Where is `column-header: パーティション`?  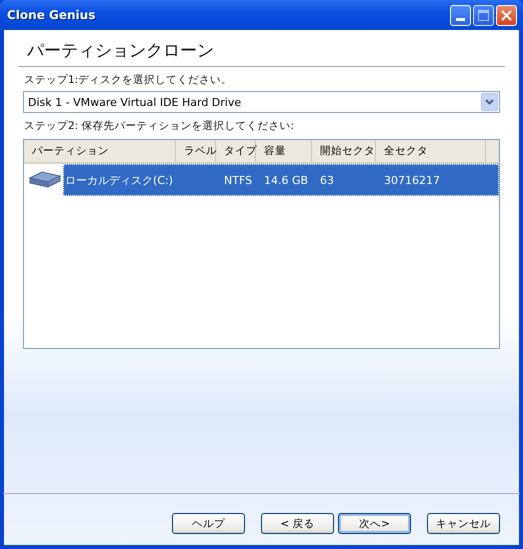 column-header: パーティション is located at coordinates (100, 151).